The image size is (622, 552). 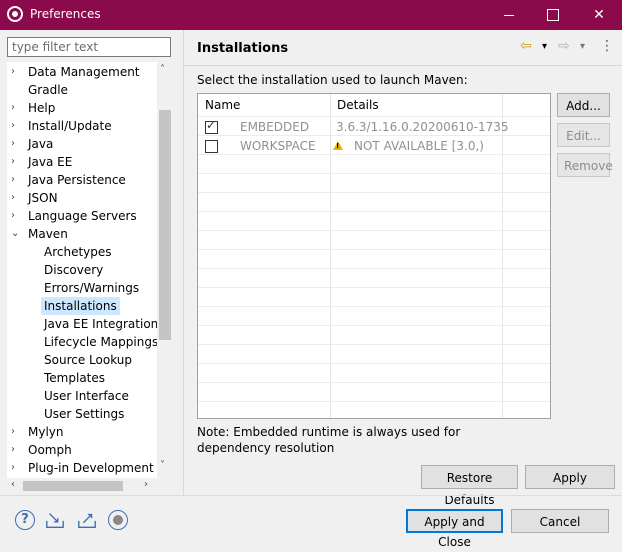 I want to click on apply-and-close-button: Apply and Close, so click(x=454, y=529).